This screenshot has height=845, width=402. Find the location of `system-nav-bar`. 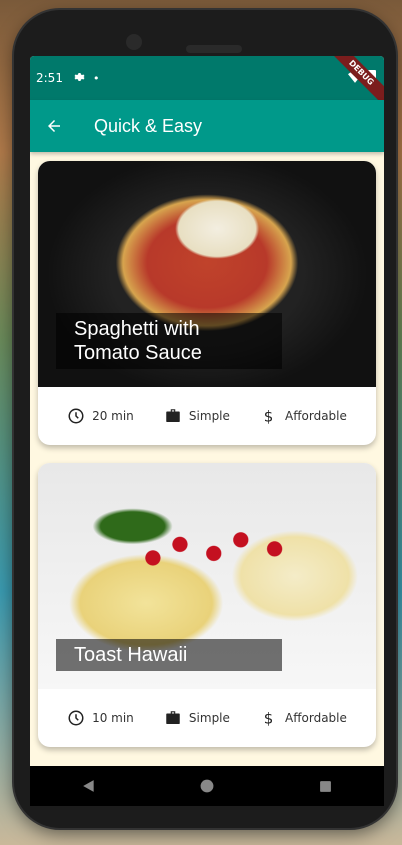

system-nav-bar is located at coordinates (207, 786).